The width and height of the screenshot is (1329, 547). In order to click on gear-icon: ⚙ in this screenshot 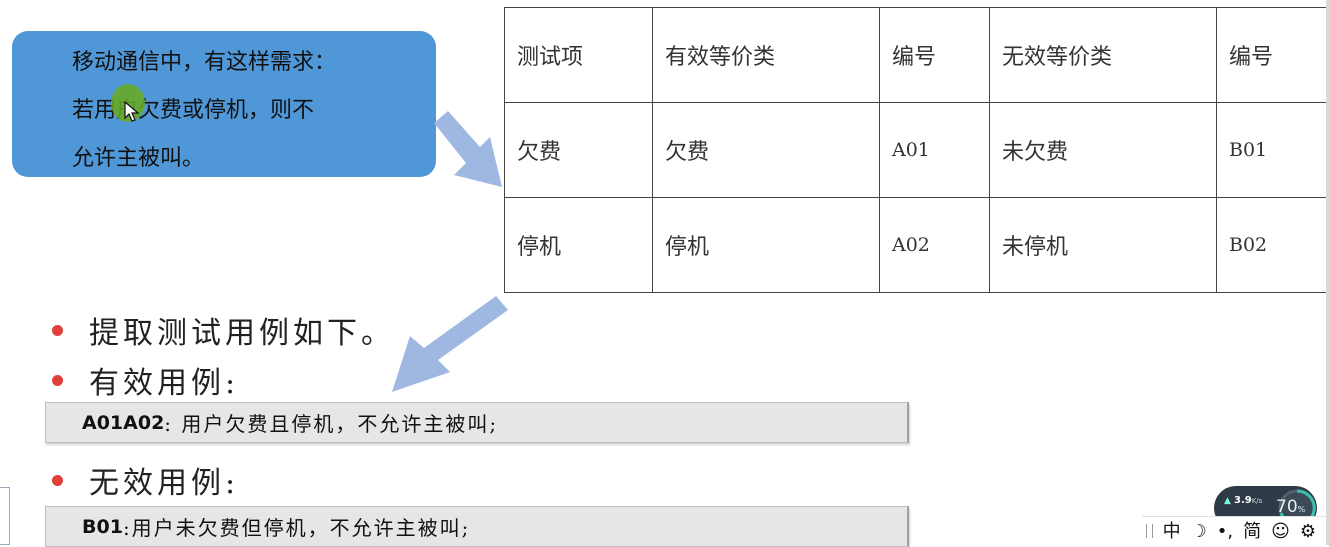, I will do `click(1308, 531)`.